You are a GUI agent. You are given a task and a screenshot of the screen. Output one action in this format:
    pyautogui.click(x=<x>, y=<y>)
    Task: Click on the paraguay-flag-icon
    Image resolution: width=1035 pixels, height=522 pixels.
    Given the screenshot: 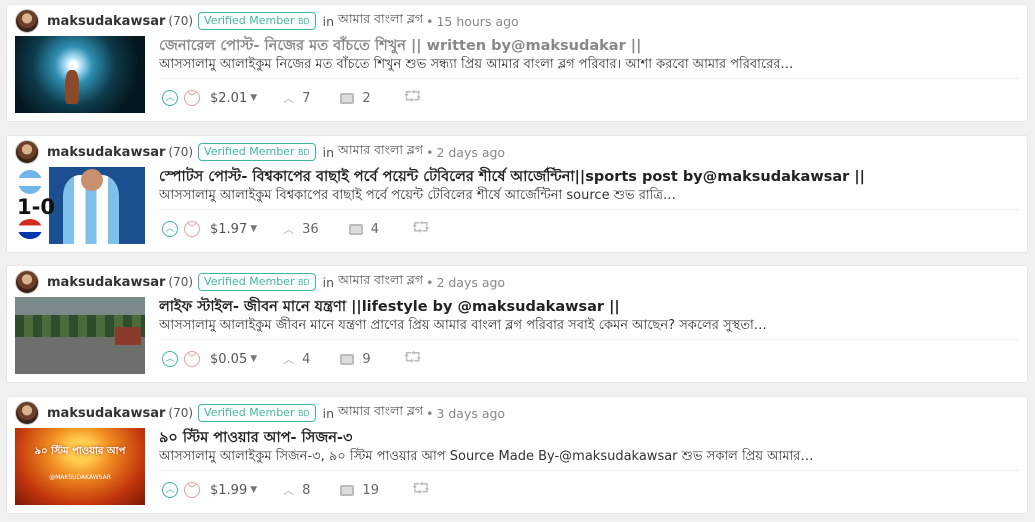 What is the action you would take?
    pyautogui.click(x=30, y=229)
    